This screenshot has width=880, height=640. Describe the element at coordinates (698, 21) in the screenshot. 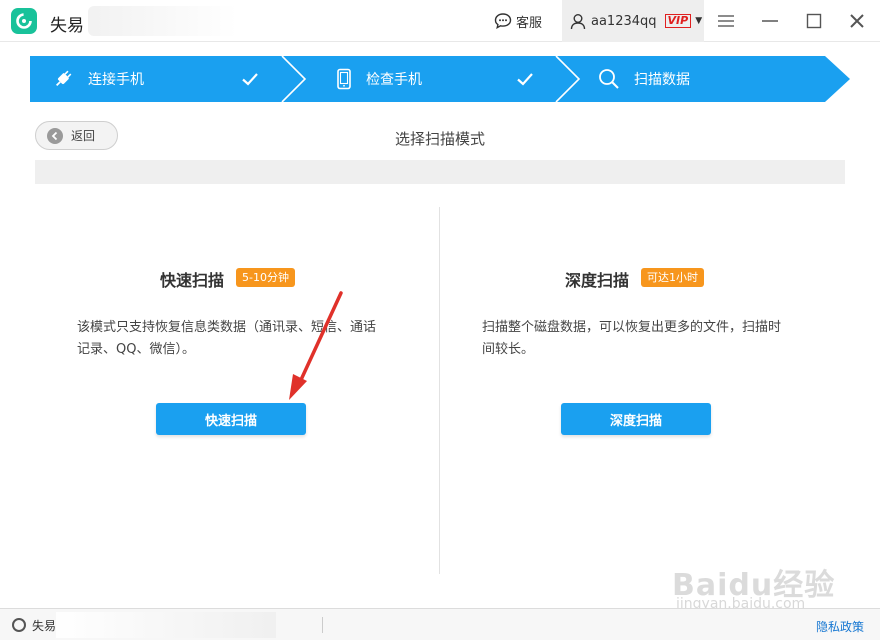

I see `chevron-down-icon: ▼` at that location.